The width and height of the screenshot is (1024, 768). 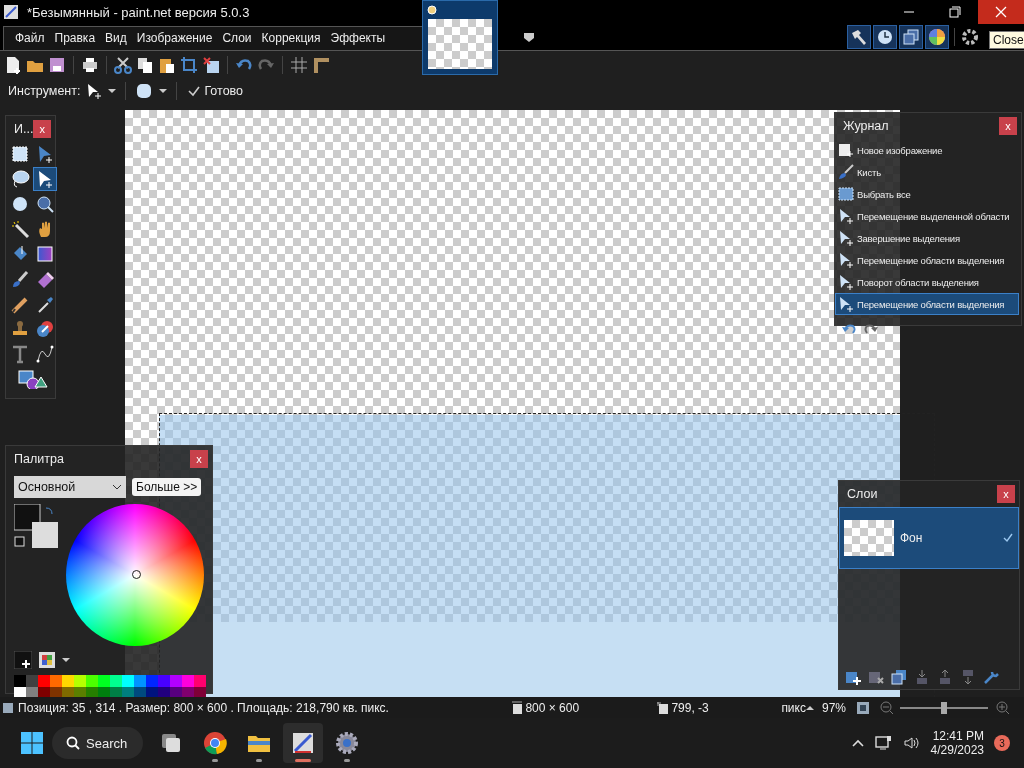 What do you see at coordinates (927, 238) in the screenshot?
I see `history-item: Завершение выделения` at bounding box center [927, 238].